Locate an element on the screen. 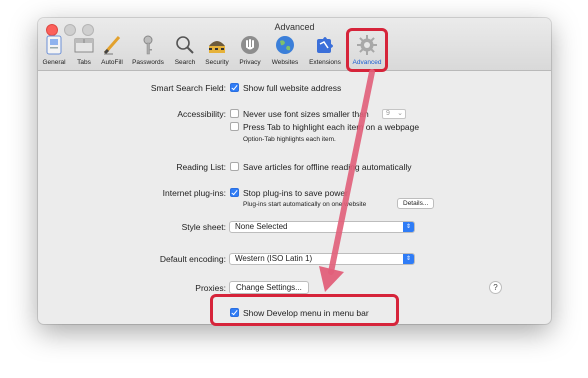 Image resolution: width=588 pixels, height=378 pixels. style-sheet-select: None Selected ⇕ is located at coordinates (322, 227).